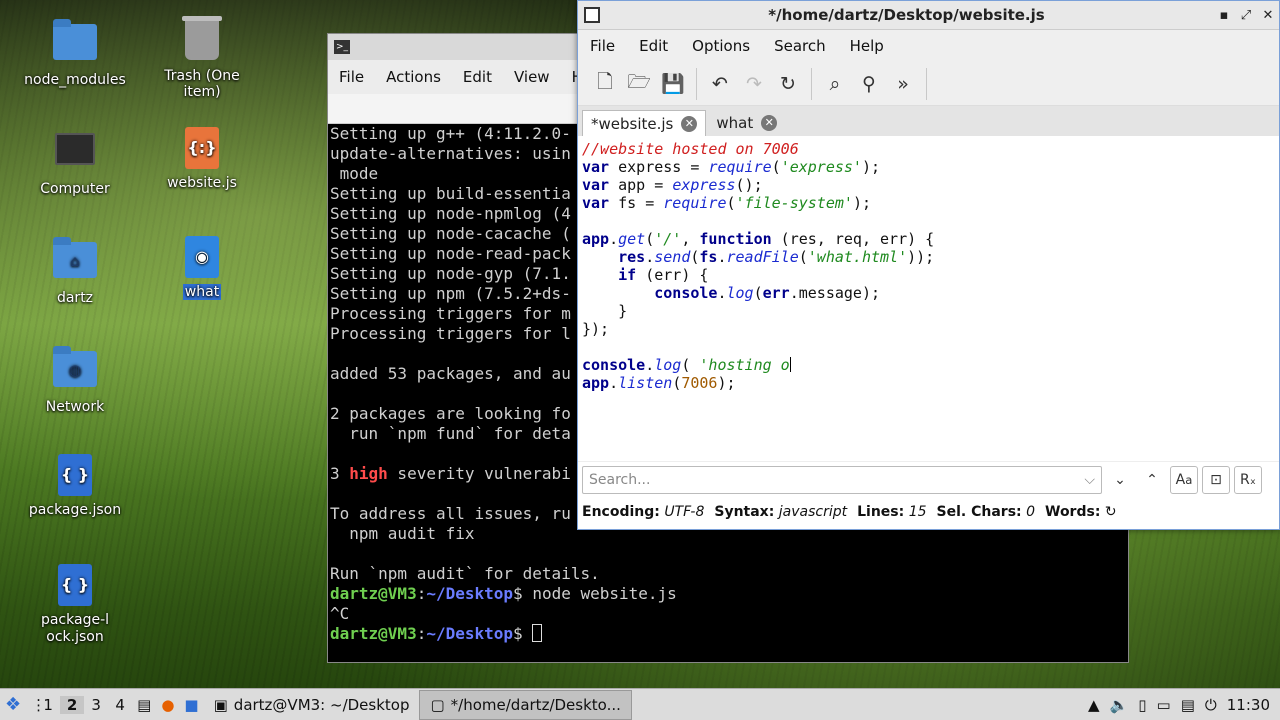 The height and width of the screenshot is (720, 1280). I want to click on desktop-icon-dartz: ⌂ dartz, so click(75, 271).